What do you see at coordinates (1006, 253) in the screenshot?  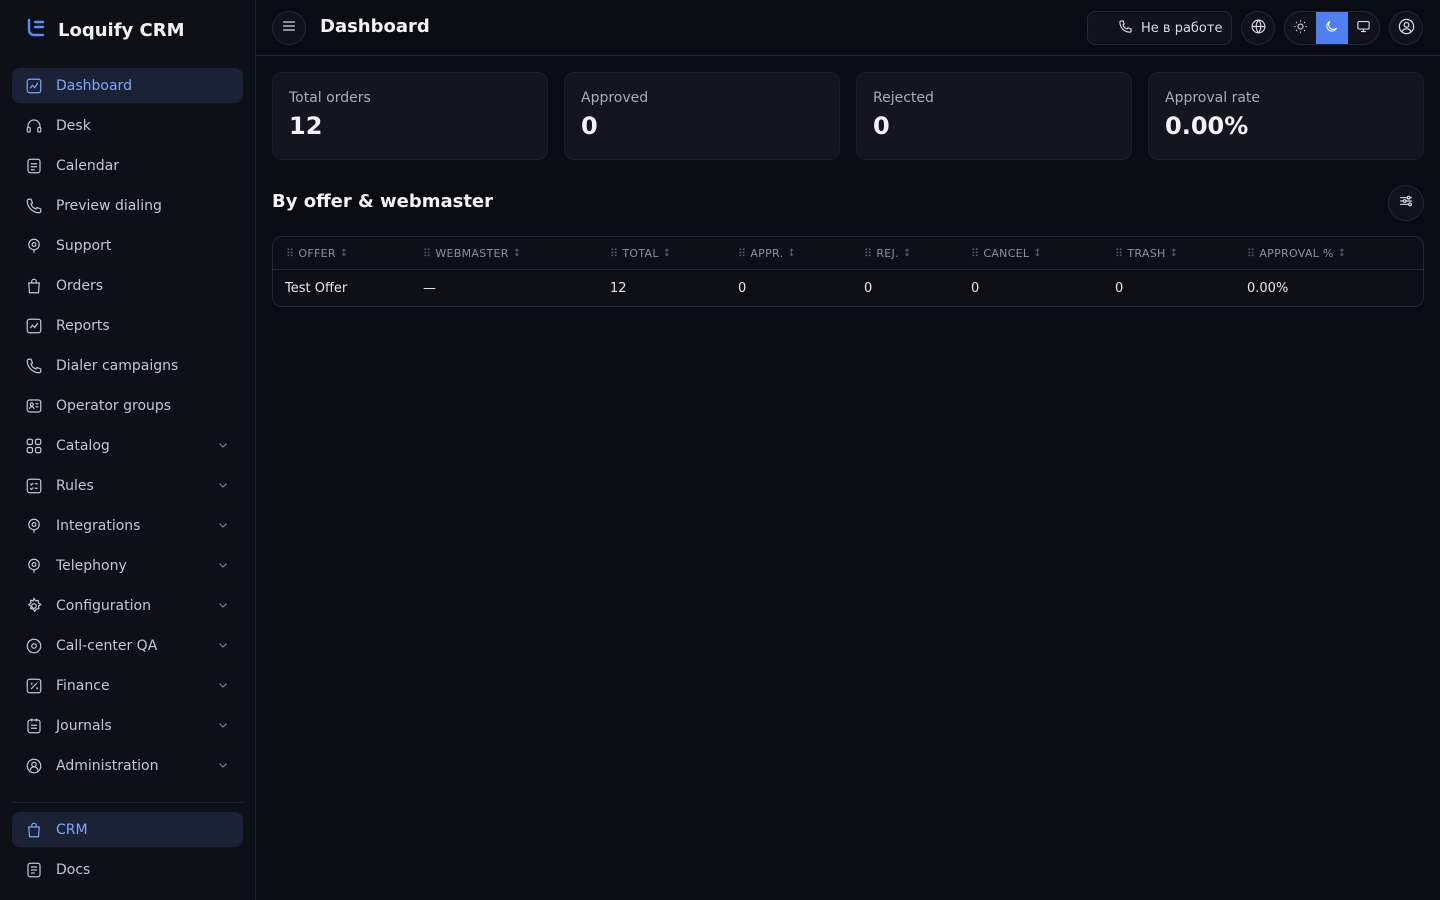 I see `column-header-cancel: ⠿ CANCEL ↕` at bounding box center [1006, 253].